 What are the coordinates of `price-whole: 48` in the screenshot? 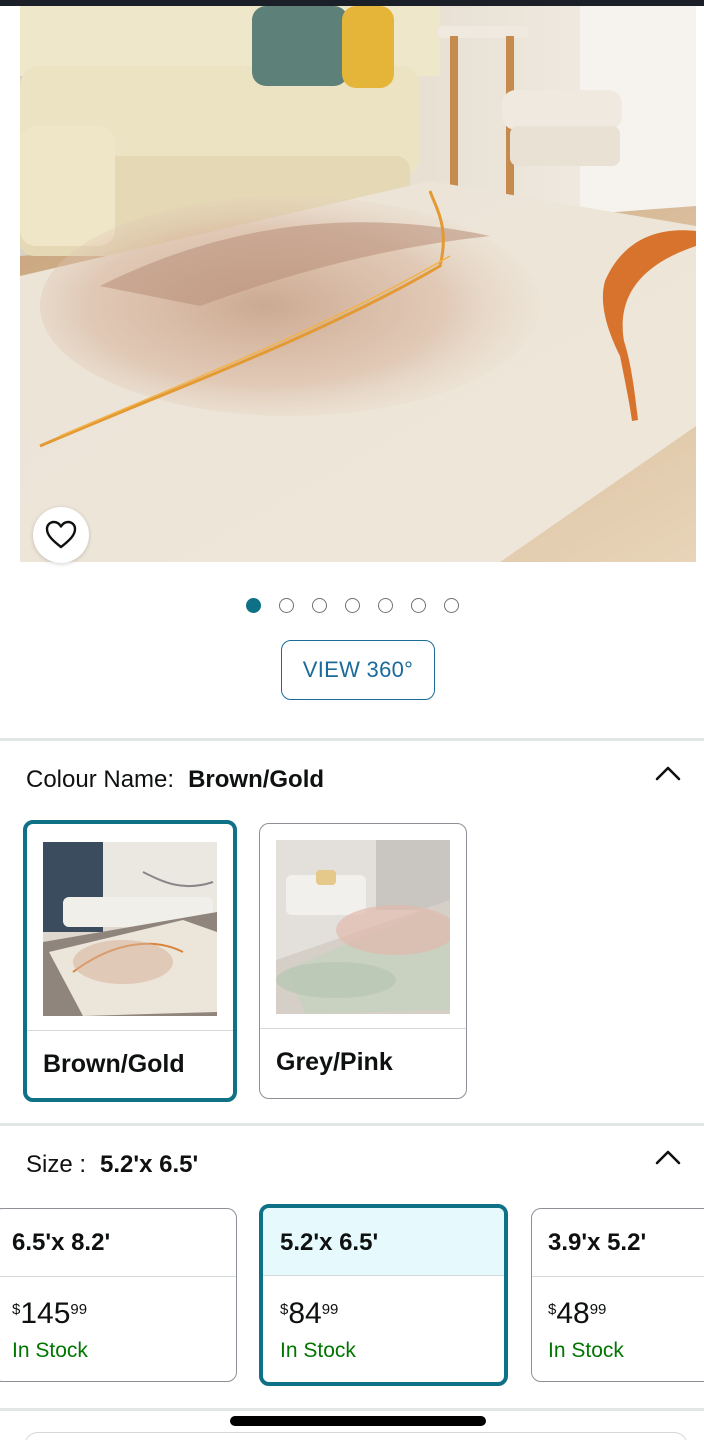 It's located at (573, 1313).